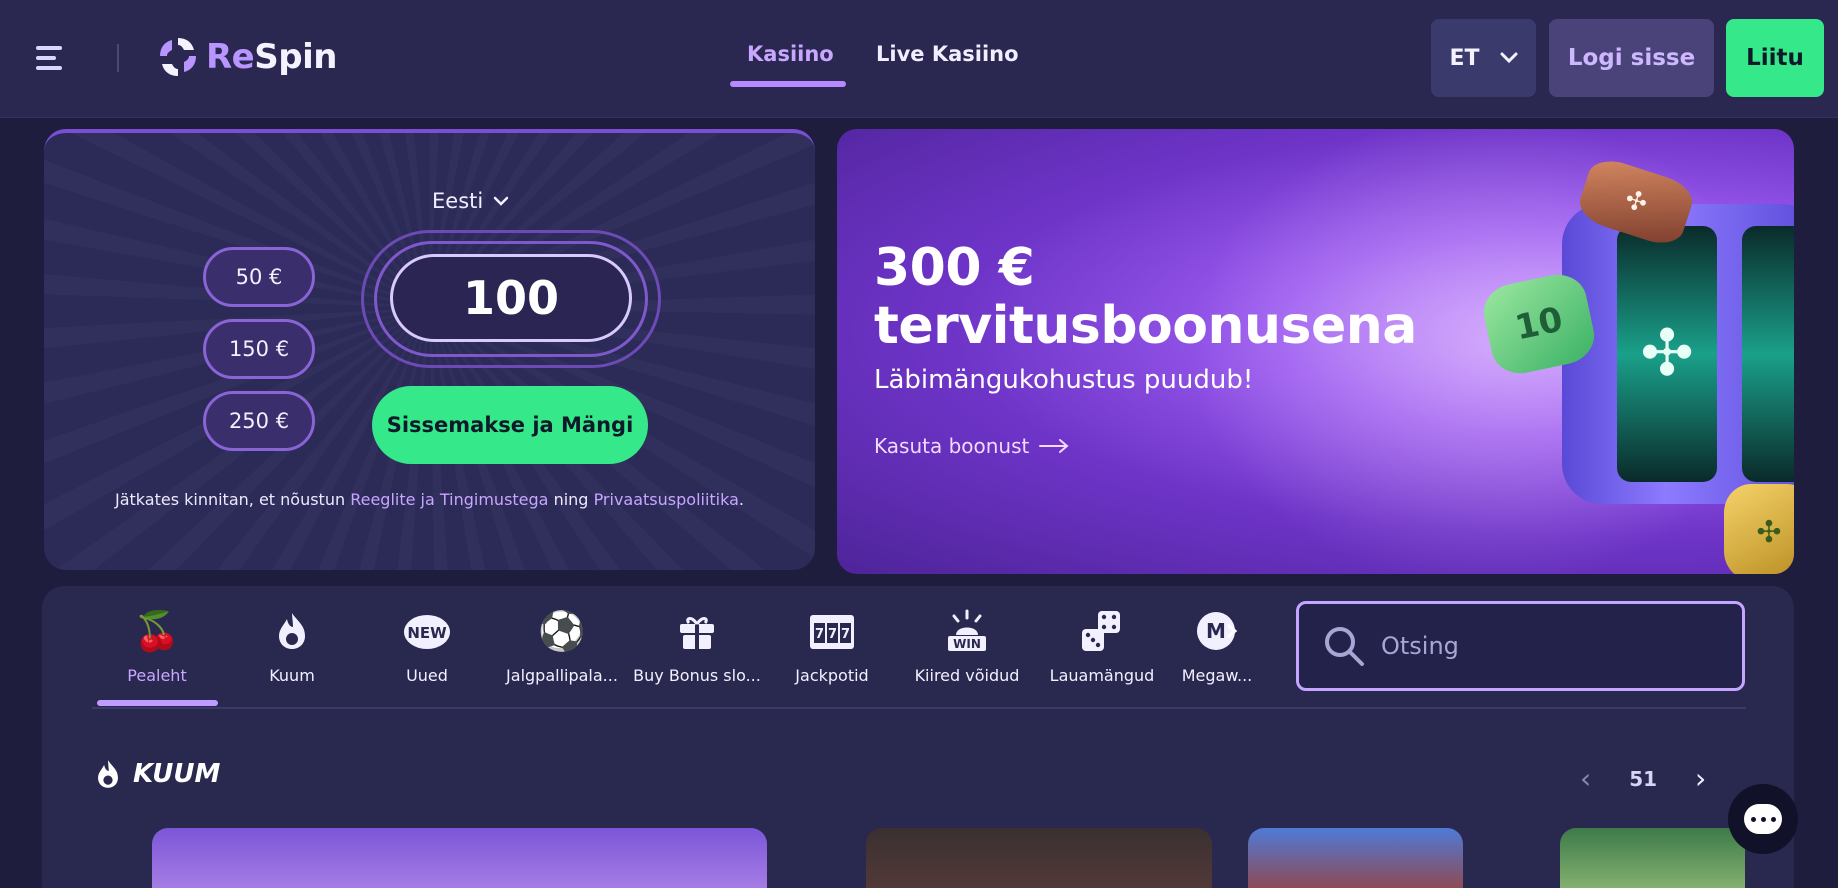 Image resolution: width=1838 pixels, height=888 pixels. What do you see at coordinates (832, 675) in the screenshot?
I see `category-label: Jackpotid` at bounding box center [832, 675].